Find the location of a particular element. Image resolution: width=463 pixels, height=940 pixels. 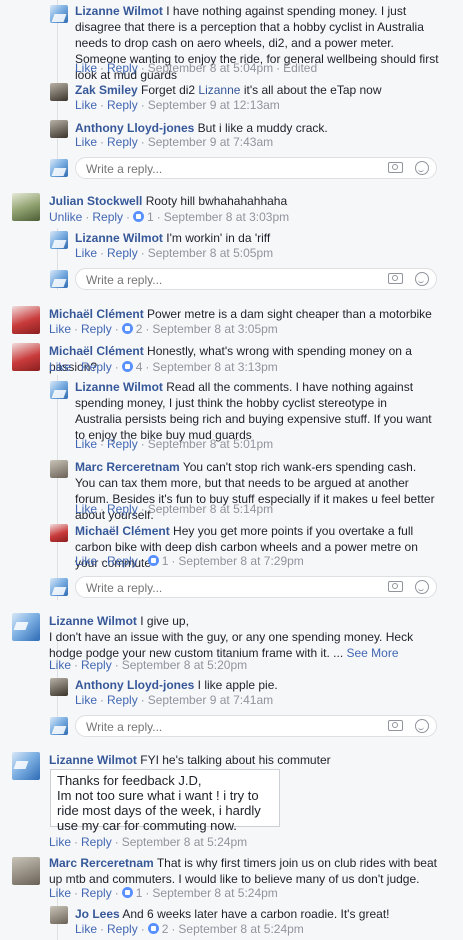

edited-label: Edited is located at coordinates (300, 68).